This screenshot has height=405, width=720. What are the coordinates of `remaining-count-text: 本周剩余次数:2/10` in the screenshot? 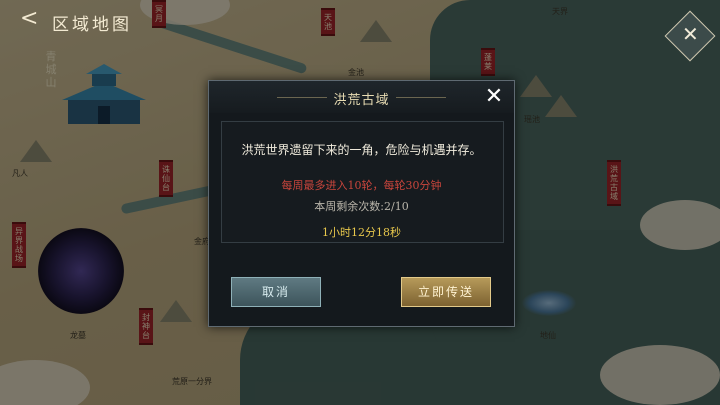 It's located at (361, 206).